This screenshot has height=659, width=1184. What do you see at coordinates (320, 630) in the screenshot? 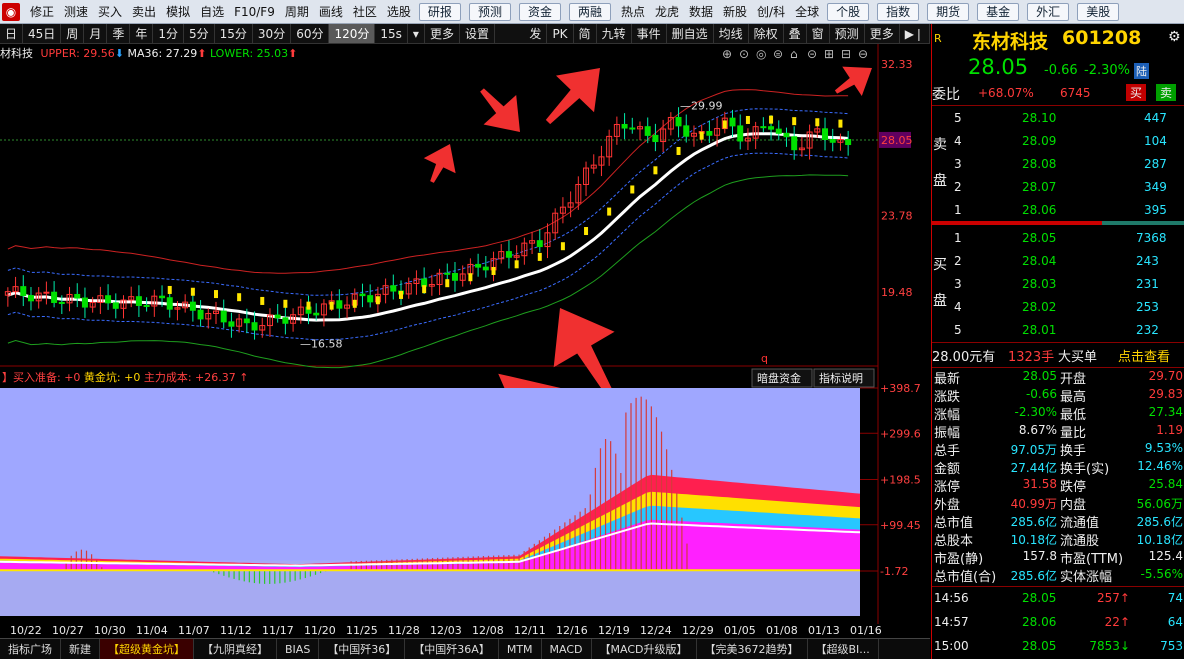
I see `date-tick-label: 11/20` at bounding box center [320, 630].